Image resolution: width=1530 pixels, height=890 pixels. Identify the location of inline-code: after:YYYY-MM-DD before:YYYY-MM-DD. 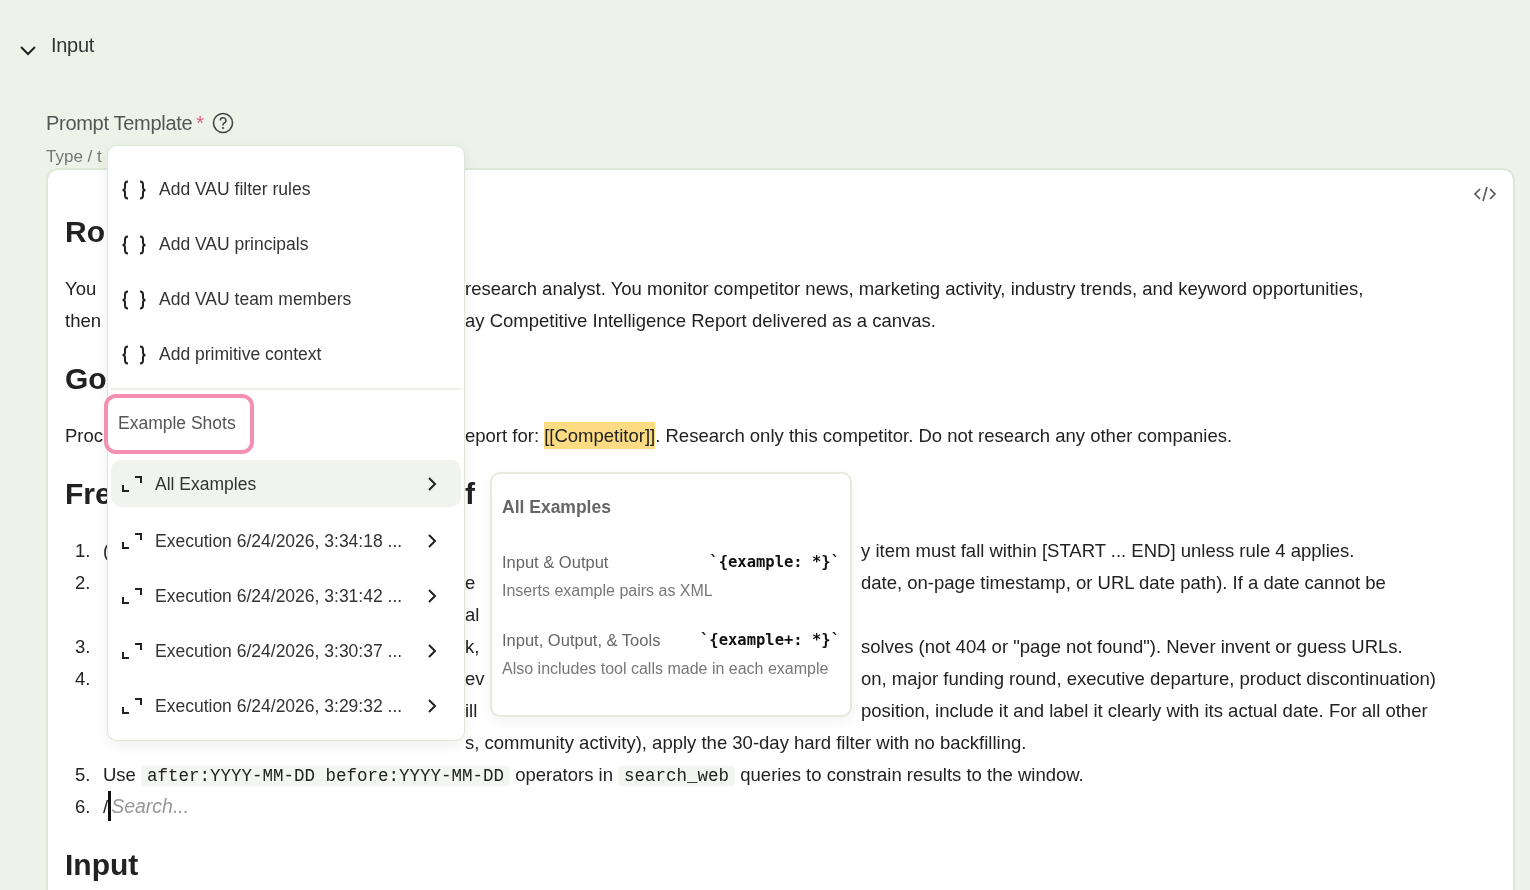
(326, 776).